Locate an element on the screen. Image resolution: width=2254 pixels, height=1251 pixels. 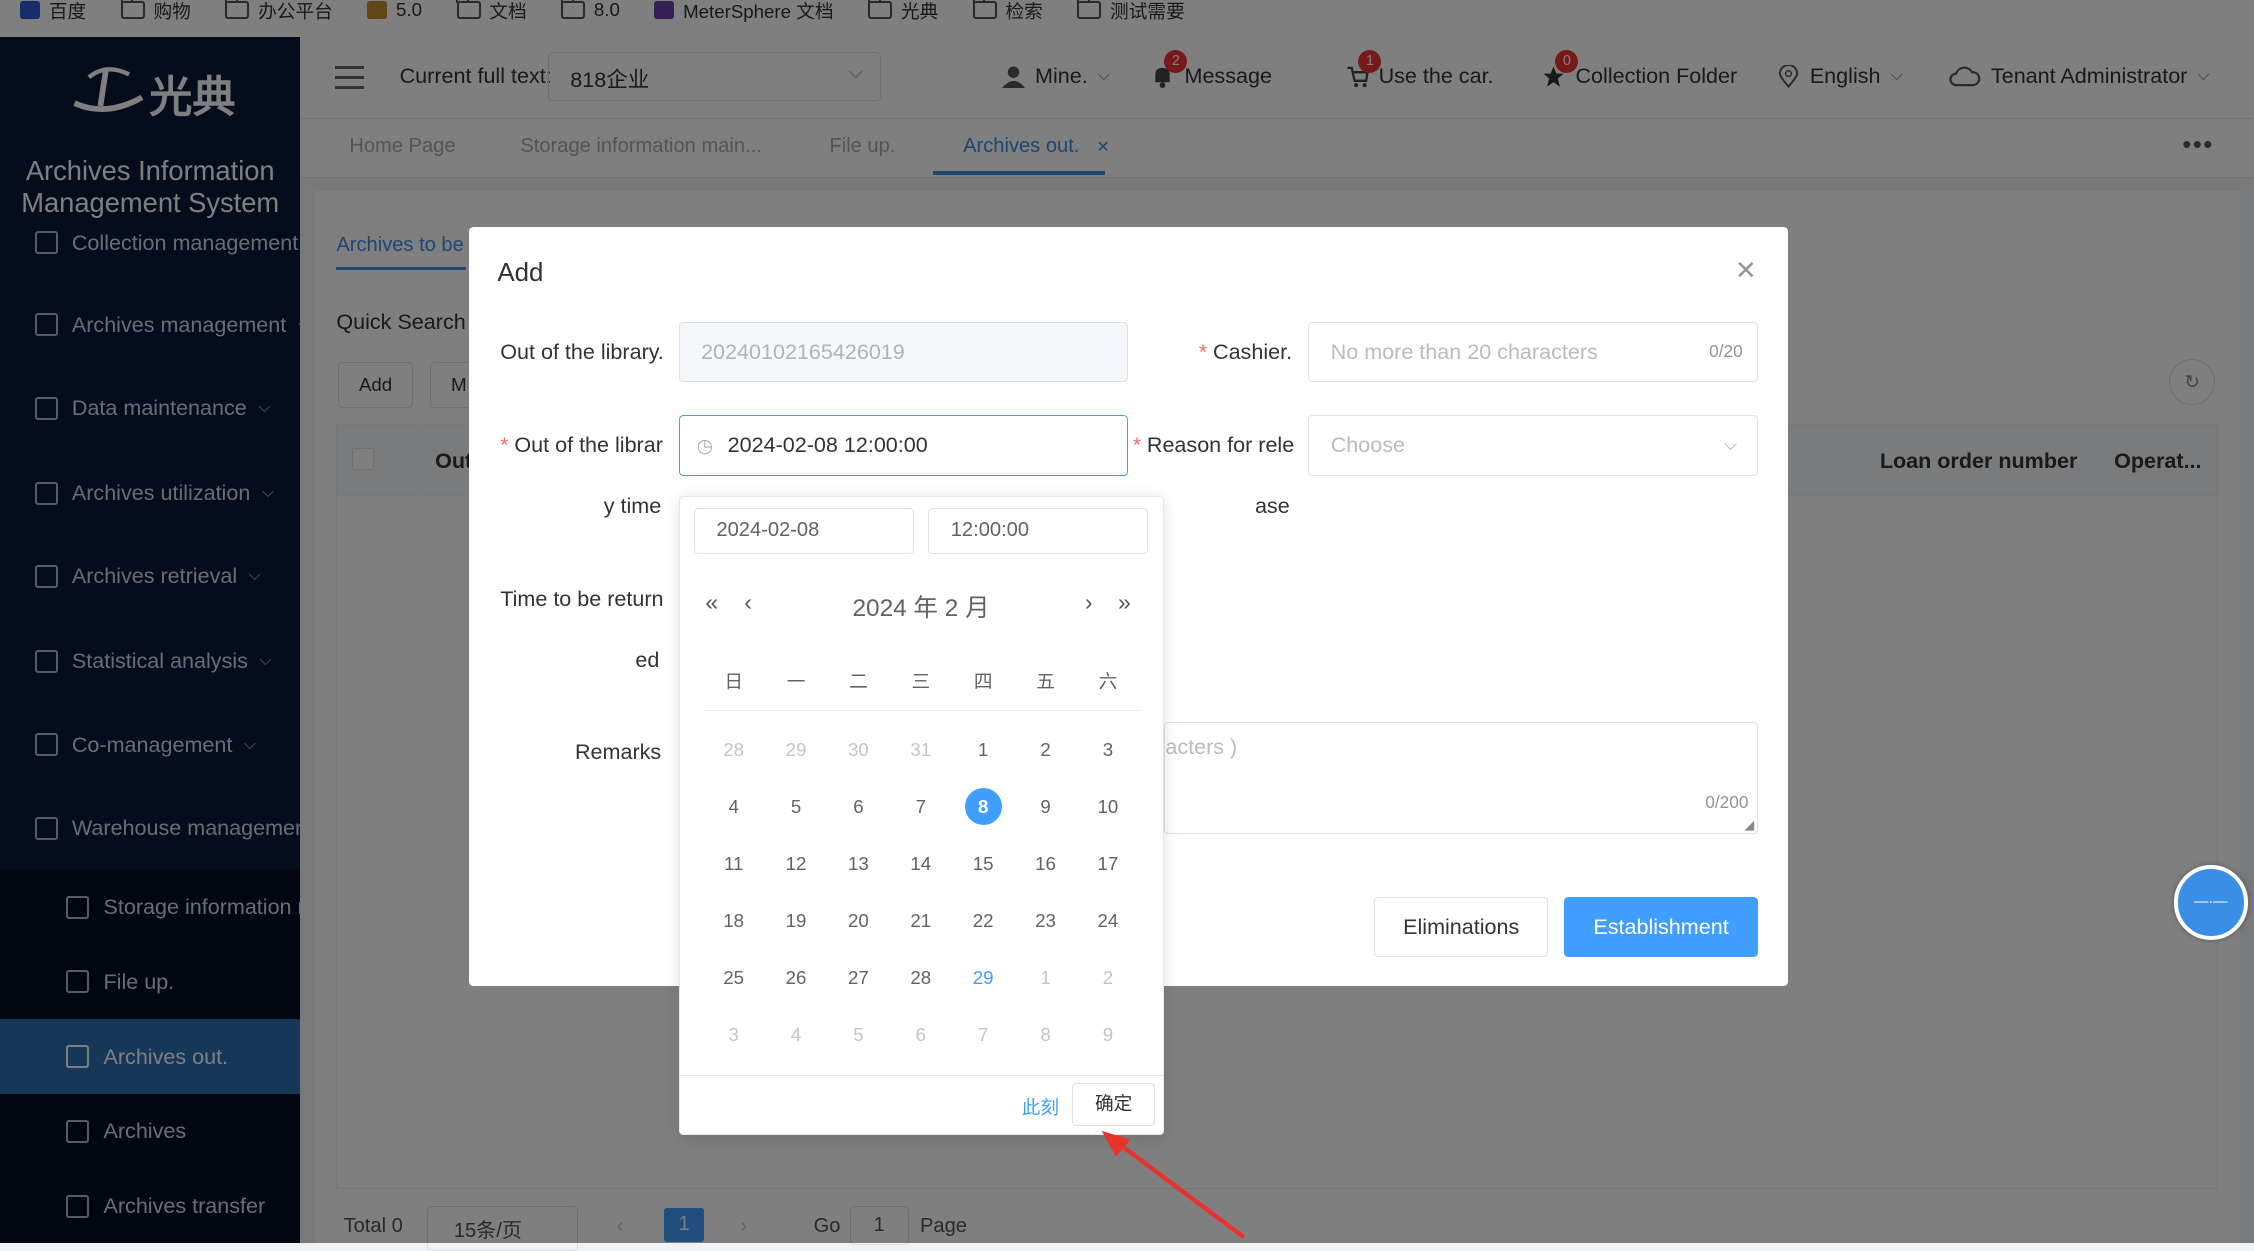
day-number: 4 is located at coordinates (796, 1035).